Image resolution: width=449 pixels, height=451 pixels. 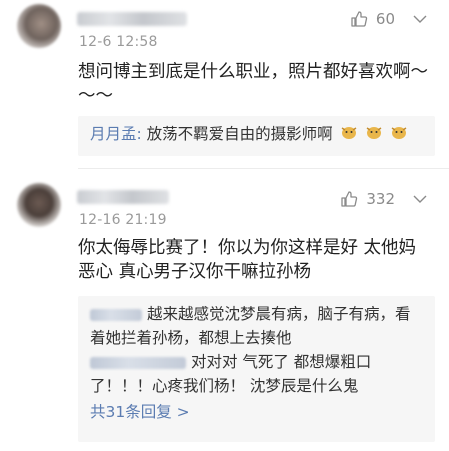 I want to click on view-more-replies-link: 共31条回复 >, so click(x=256, y=412).